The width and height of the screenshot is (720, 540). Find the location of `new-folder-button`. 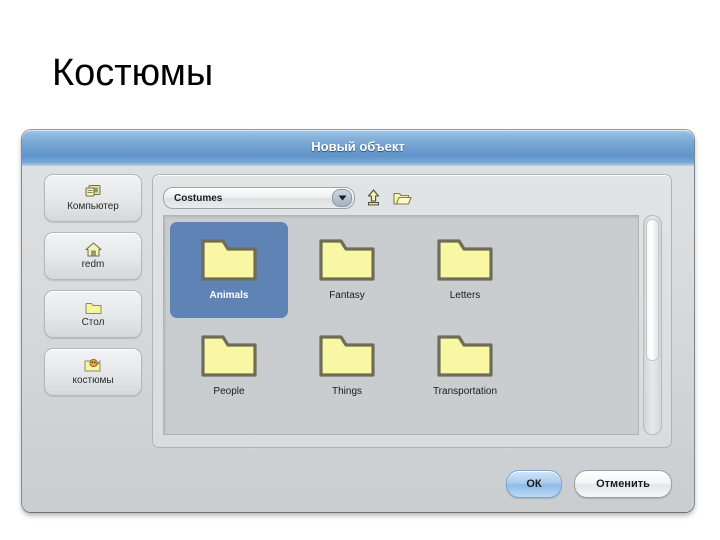

new-folder-button is located at coordinates (402, 198).